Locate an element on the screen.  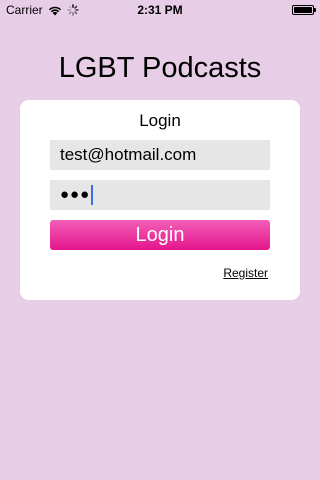
battery-tip is located at coordinates (315, 10).